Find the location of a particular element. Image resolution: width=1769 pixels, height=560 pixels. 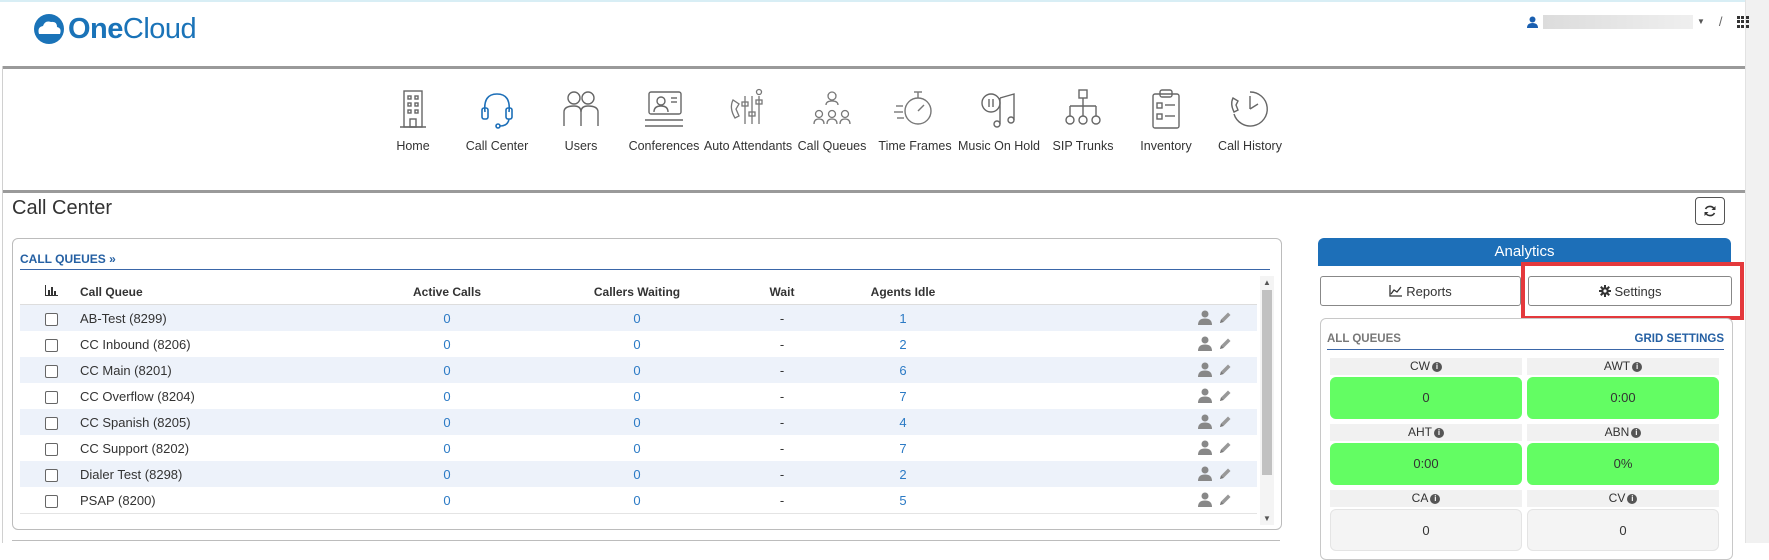

col-active-calls: Active Calls is located at coordinates (447, 292).